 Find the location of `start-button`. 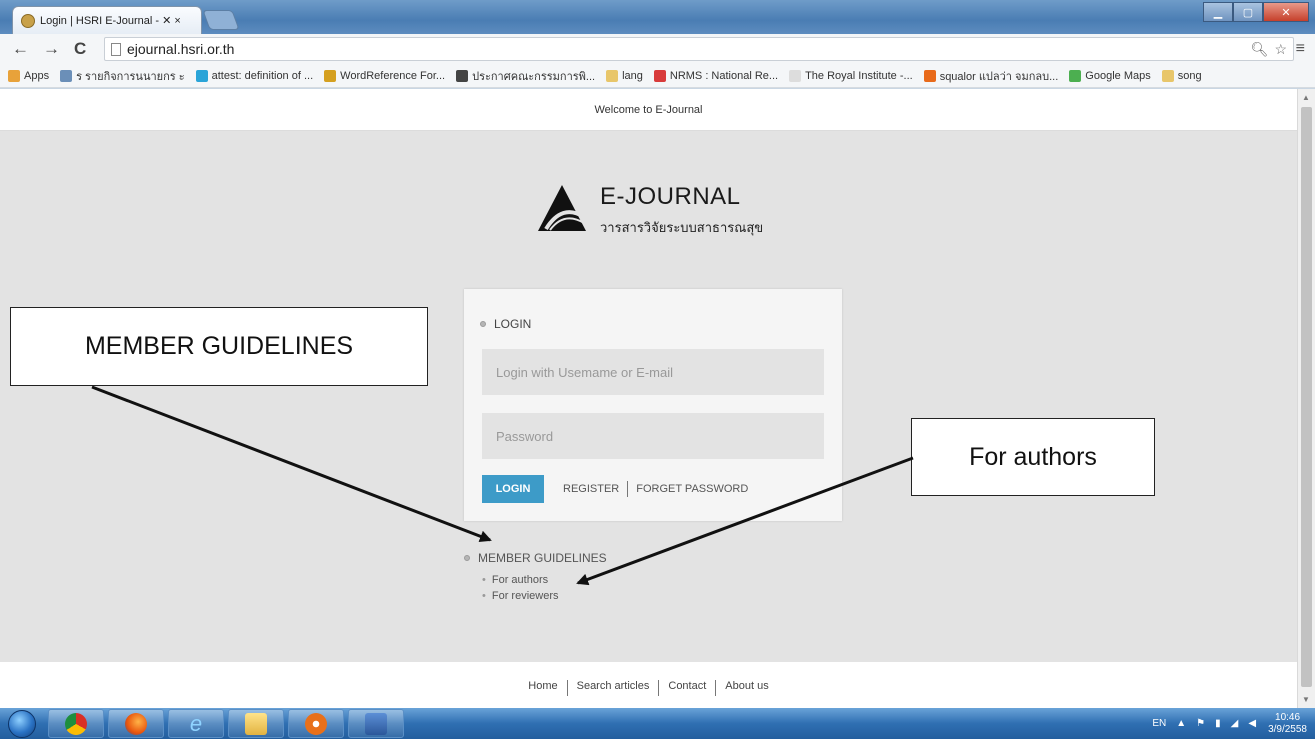

start-button is located at coordinates (22, 723).